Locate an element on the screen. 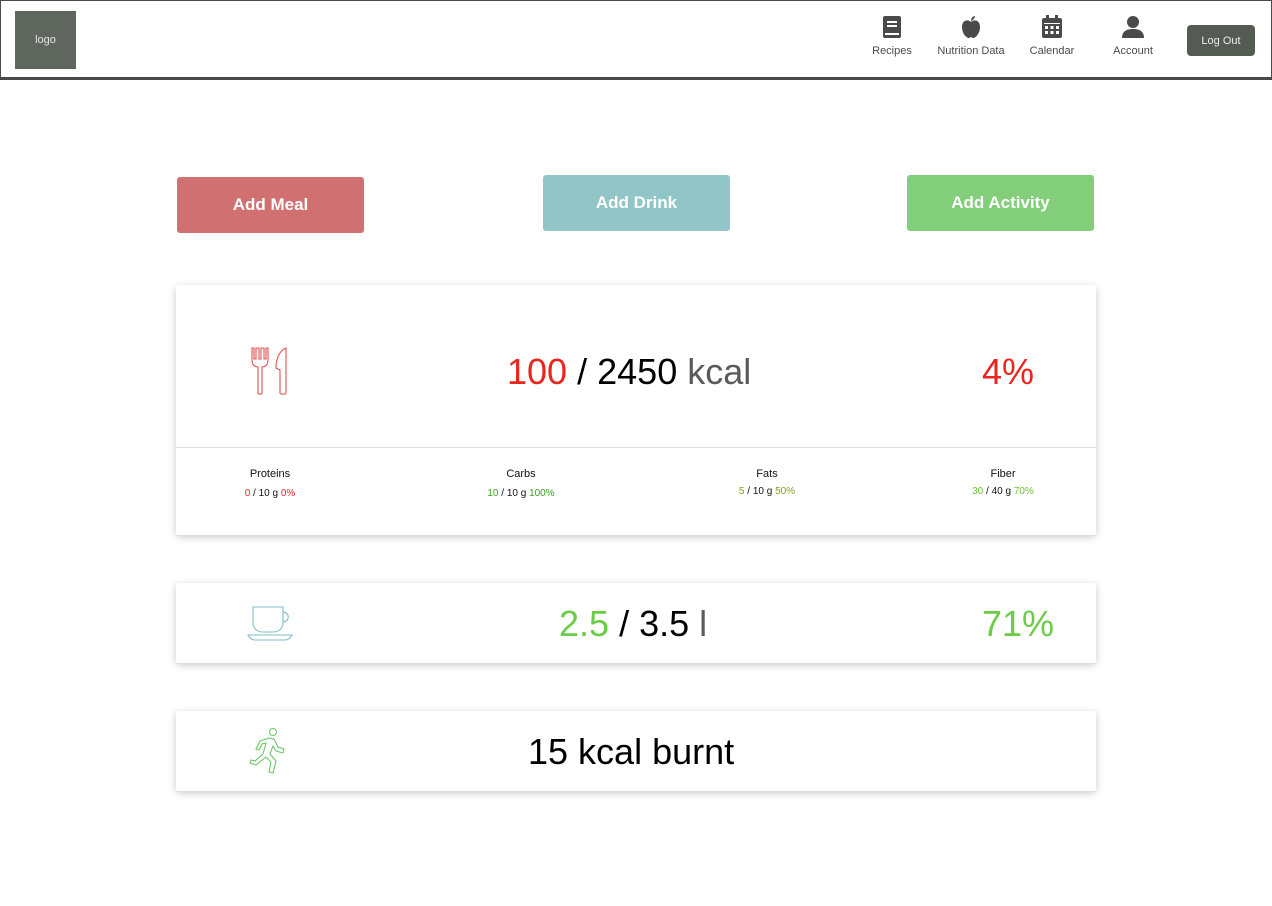 This screenshot has height=906, width=1272. running-person-icon is located at coordinates (269, 753).